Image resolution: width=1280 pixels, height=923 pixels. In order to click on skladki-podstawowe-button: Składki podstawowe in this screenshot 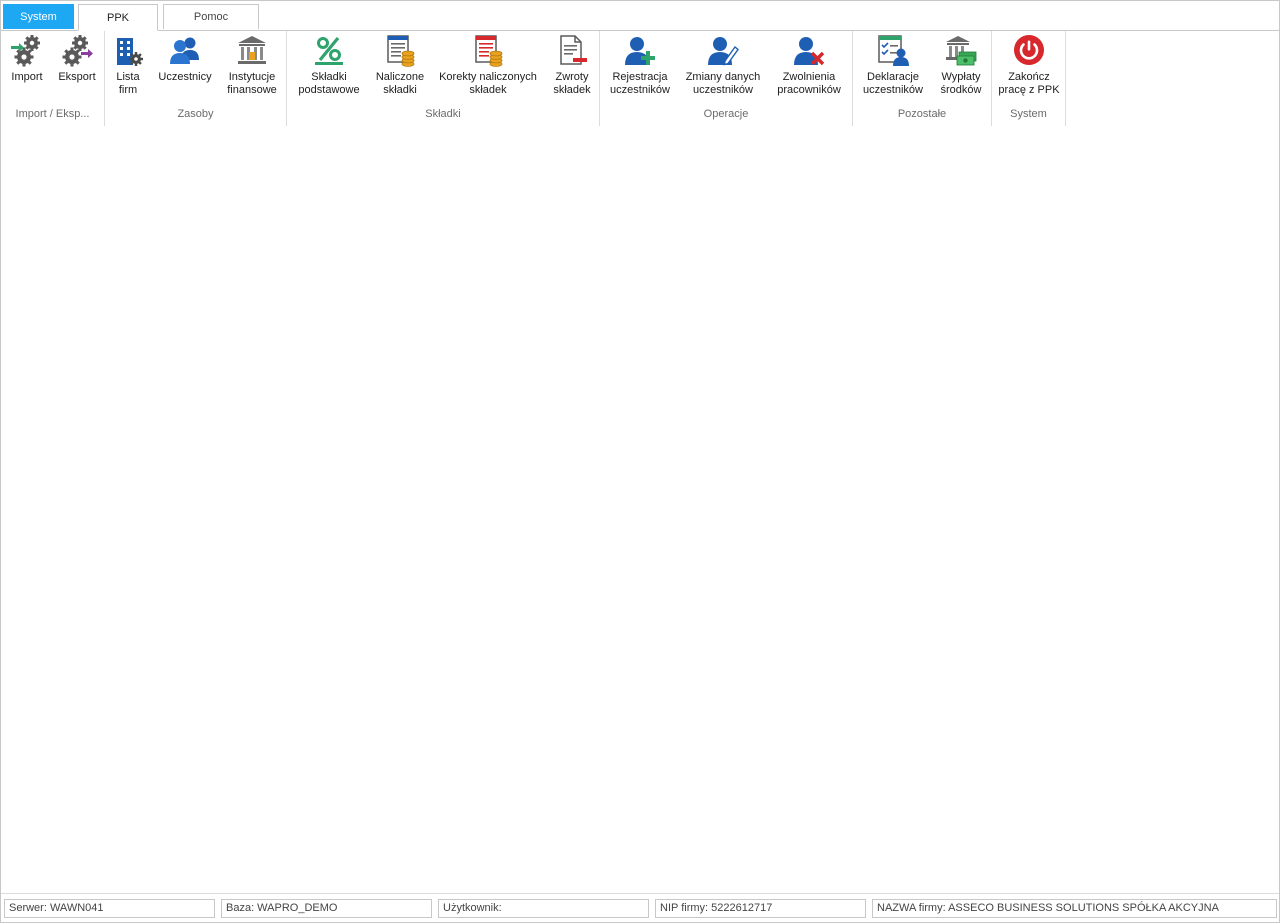, I will do `click(329, 68)`.